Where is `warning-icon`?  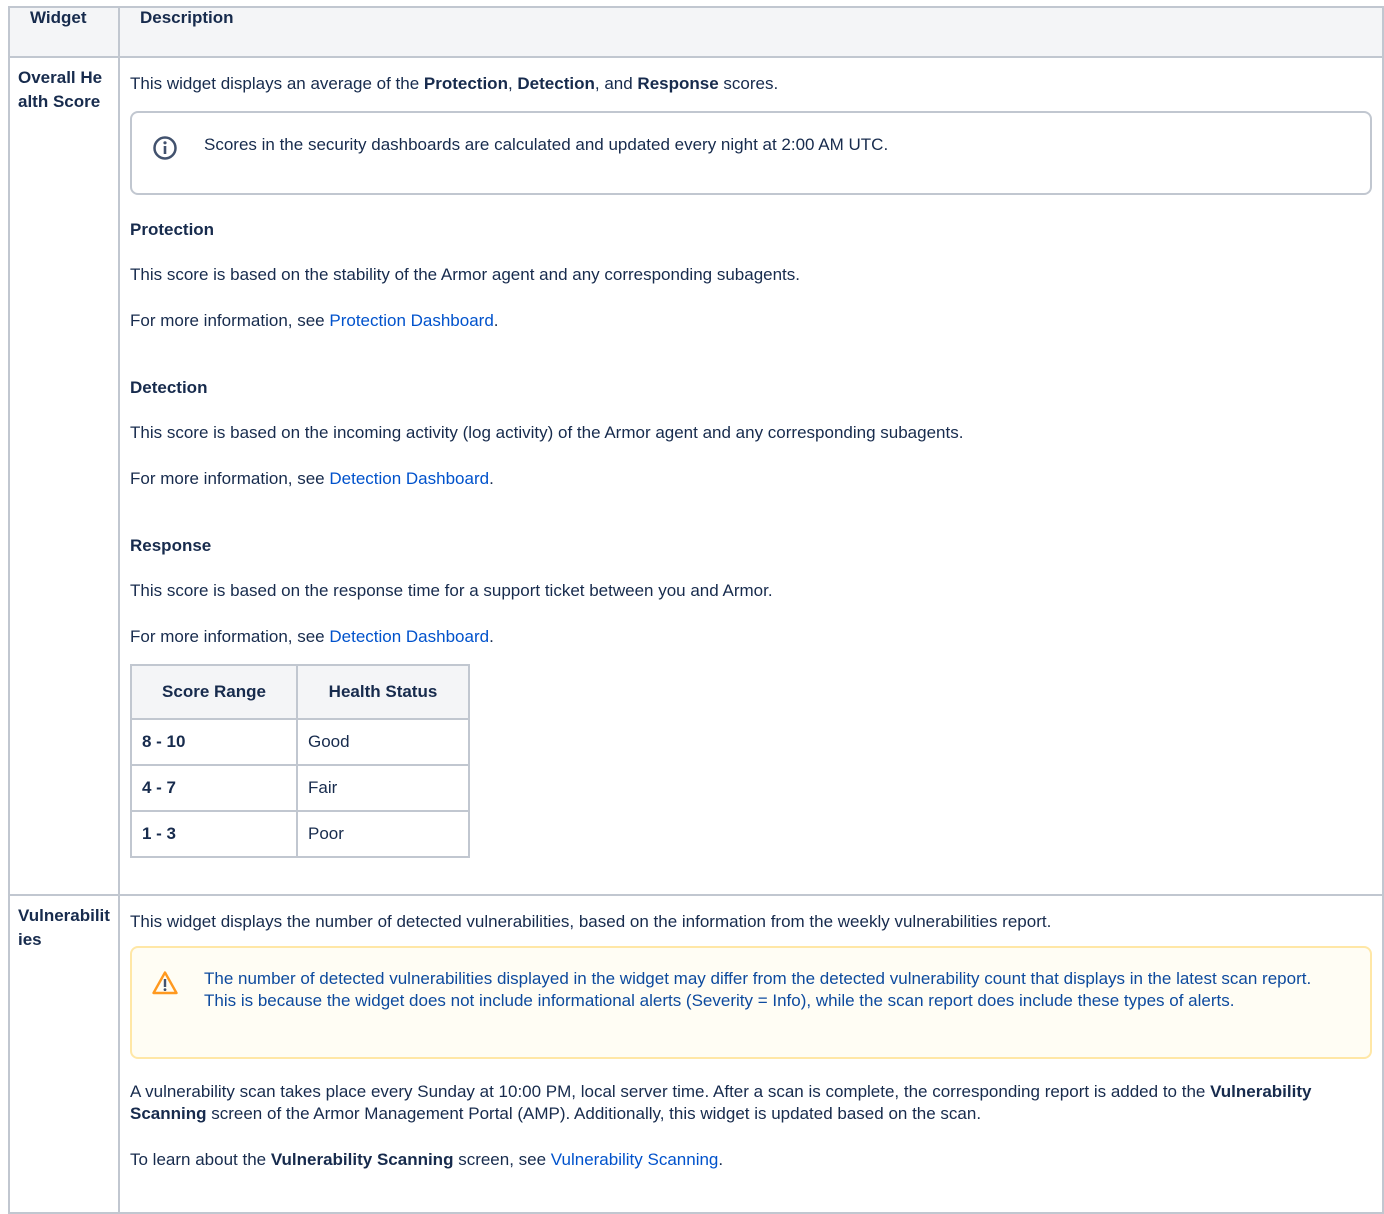
warning-icon is located at coordinates (165, 983).